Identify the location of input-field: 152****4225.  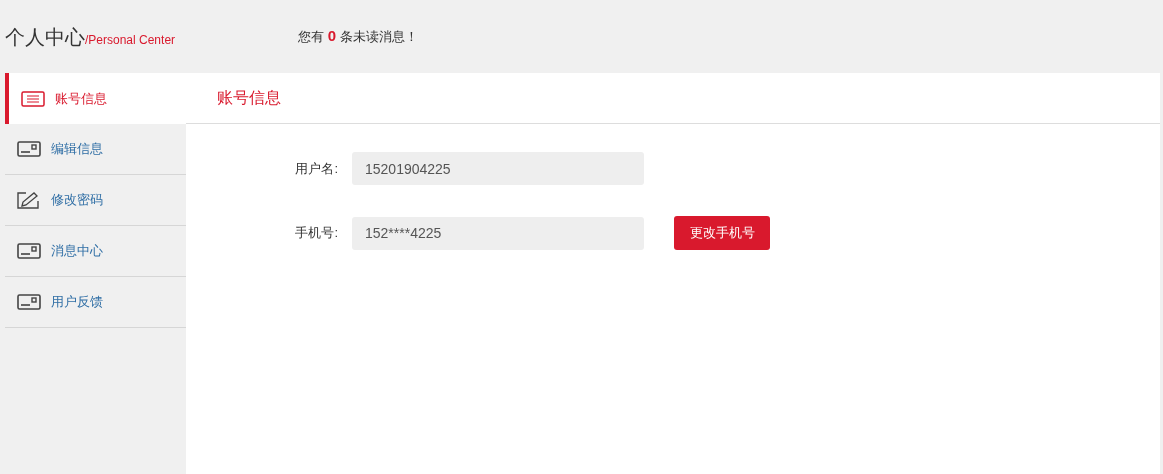
(498, 233).